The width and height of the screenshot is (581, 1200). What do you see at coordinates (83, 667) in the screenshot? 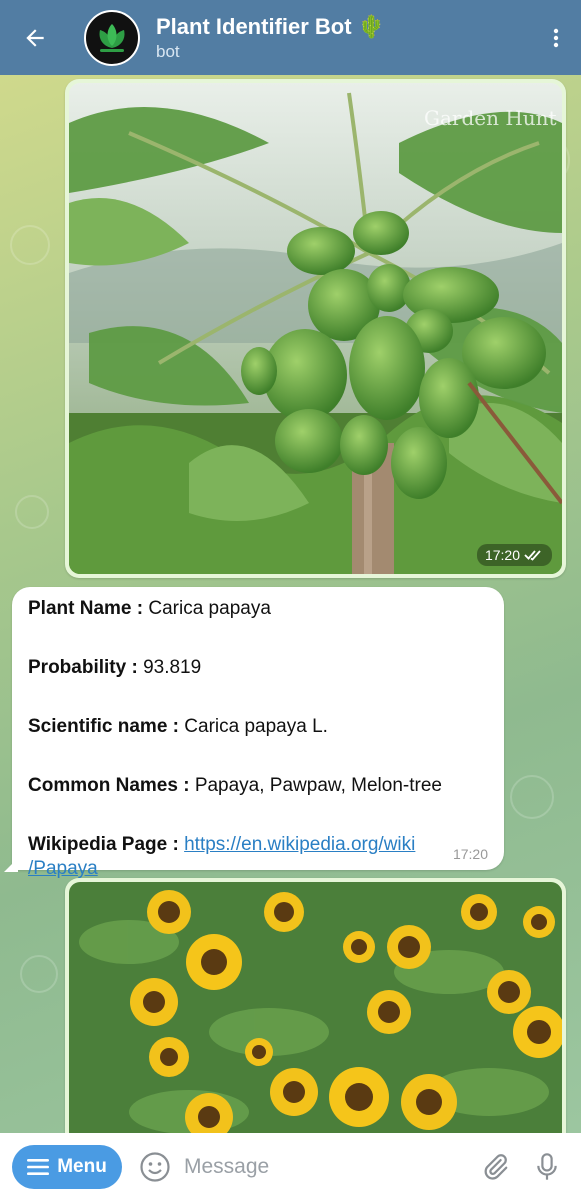
I see `probability-label: Probability :` at bounding box center [83, 667].